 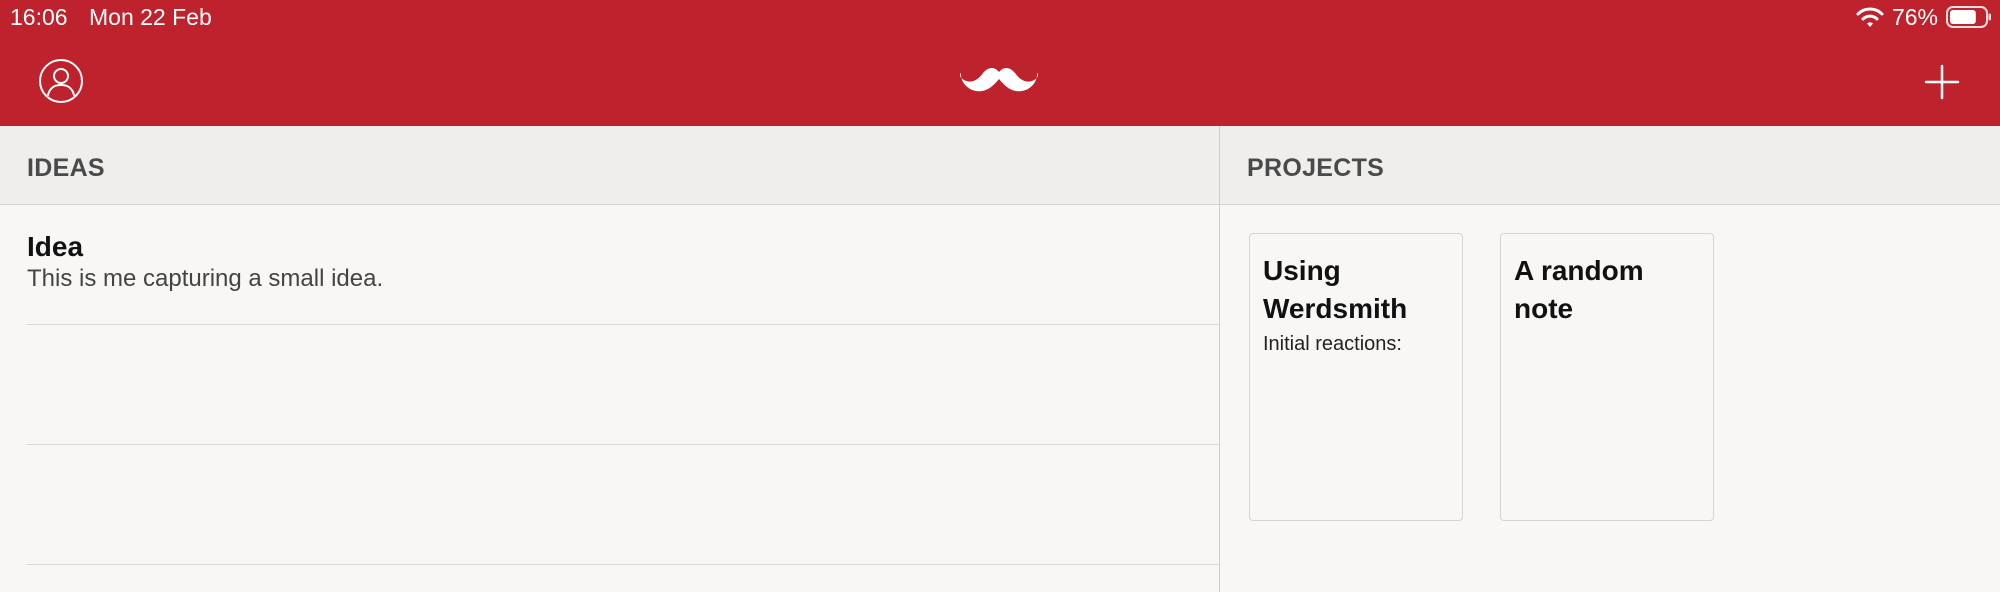 I want to click on project-card-a-random-note: A random note, so click(x=1607, y=377).